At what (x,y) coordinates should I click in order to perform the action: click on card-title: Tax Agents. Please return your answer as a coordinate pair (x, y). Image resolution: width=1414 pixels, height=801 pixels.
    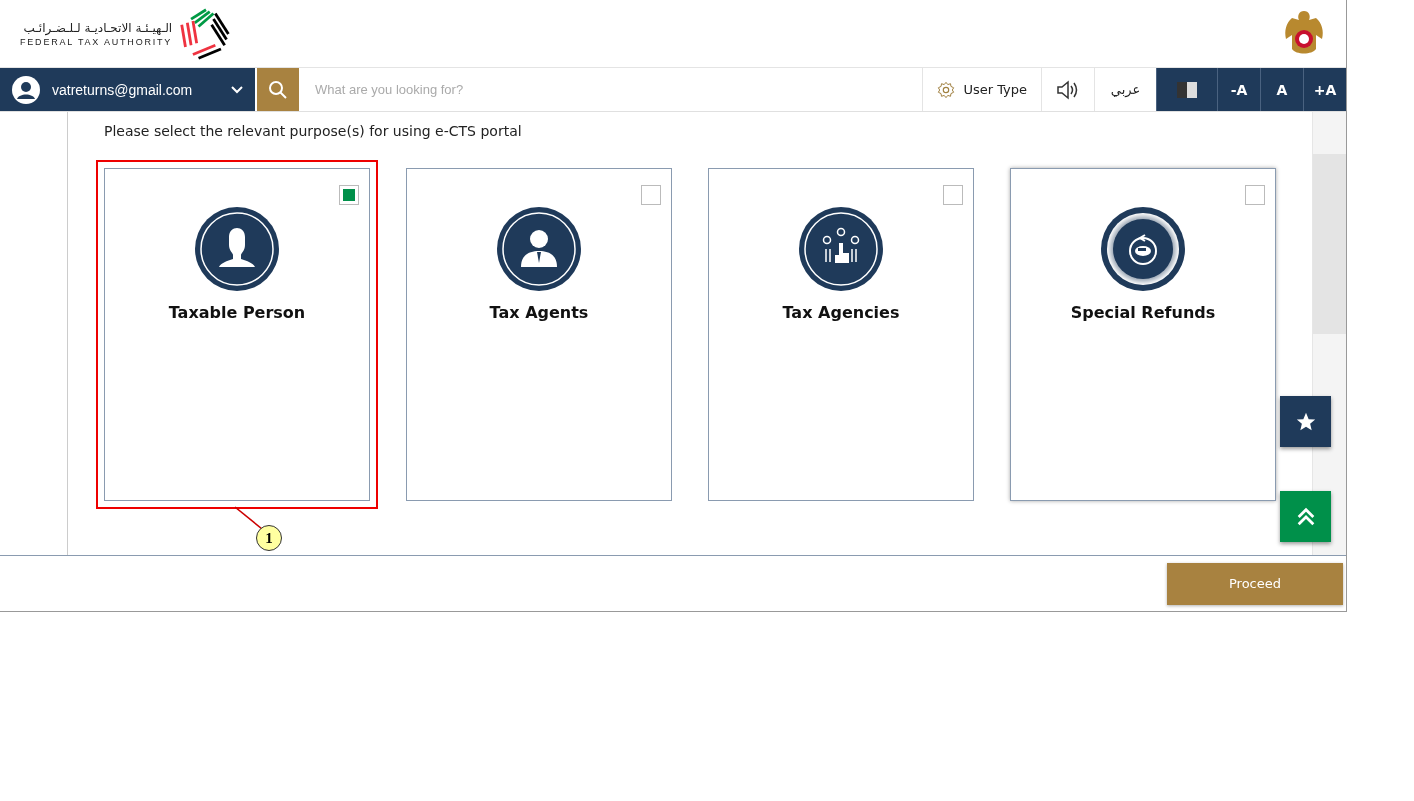
    Looking at the image, I should click on (539, 312).